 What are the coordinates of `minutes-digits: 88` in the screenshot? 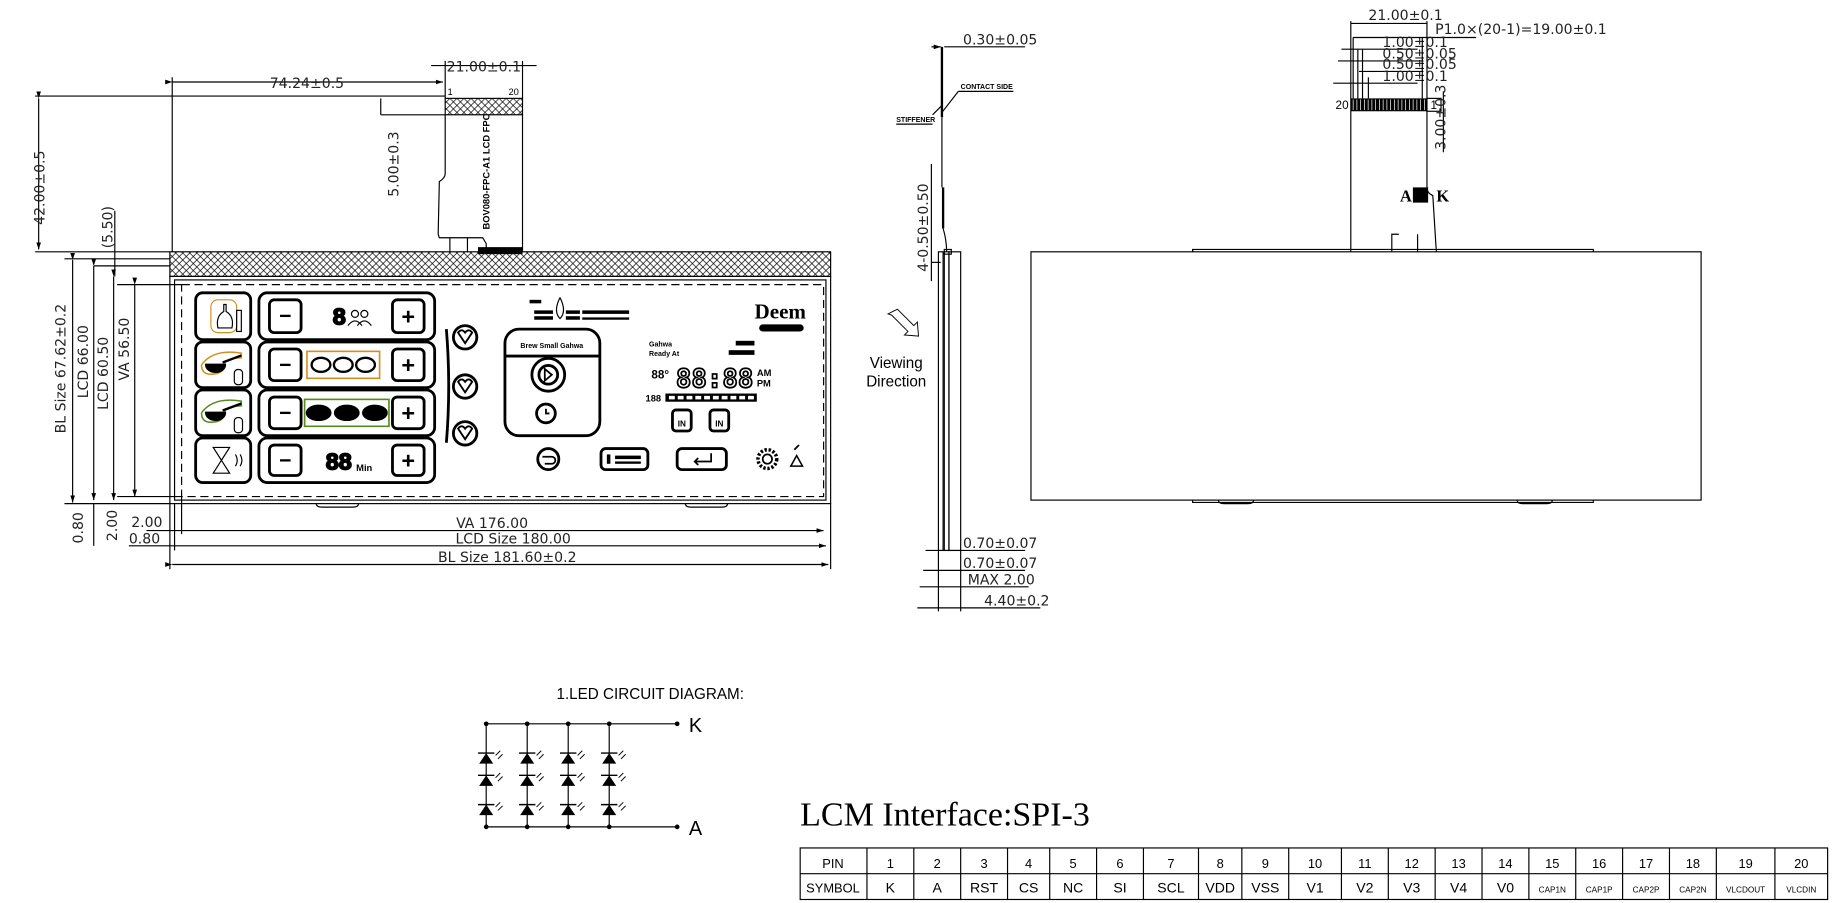 It's located at (339, 462).